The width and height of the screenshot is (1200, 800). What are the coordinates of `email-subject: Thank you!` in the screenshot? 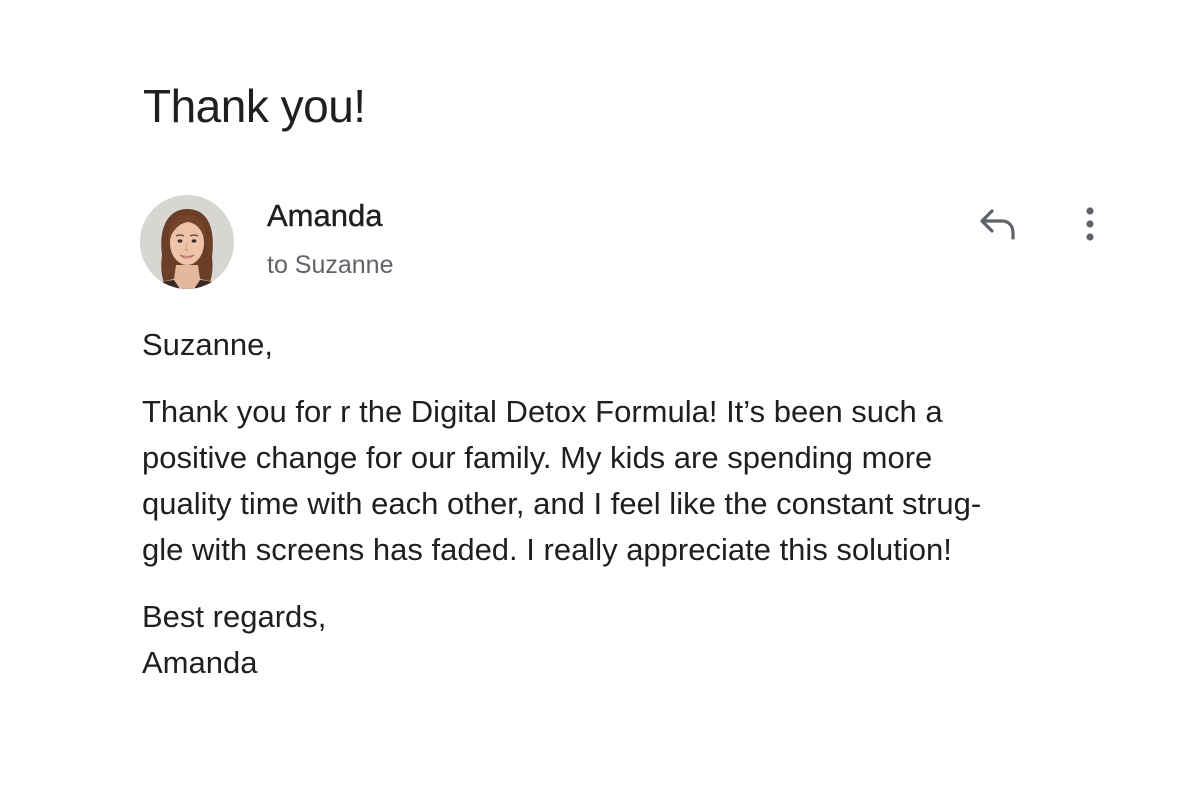 It's located at (254, 106).